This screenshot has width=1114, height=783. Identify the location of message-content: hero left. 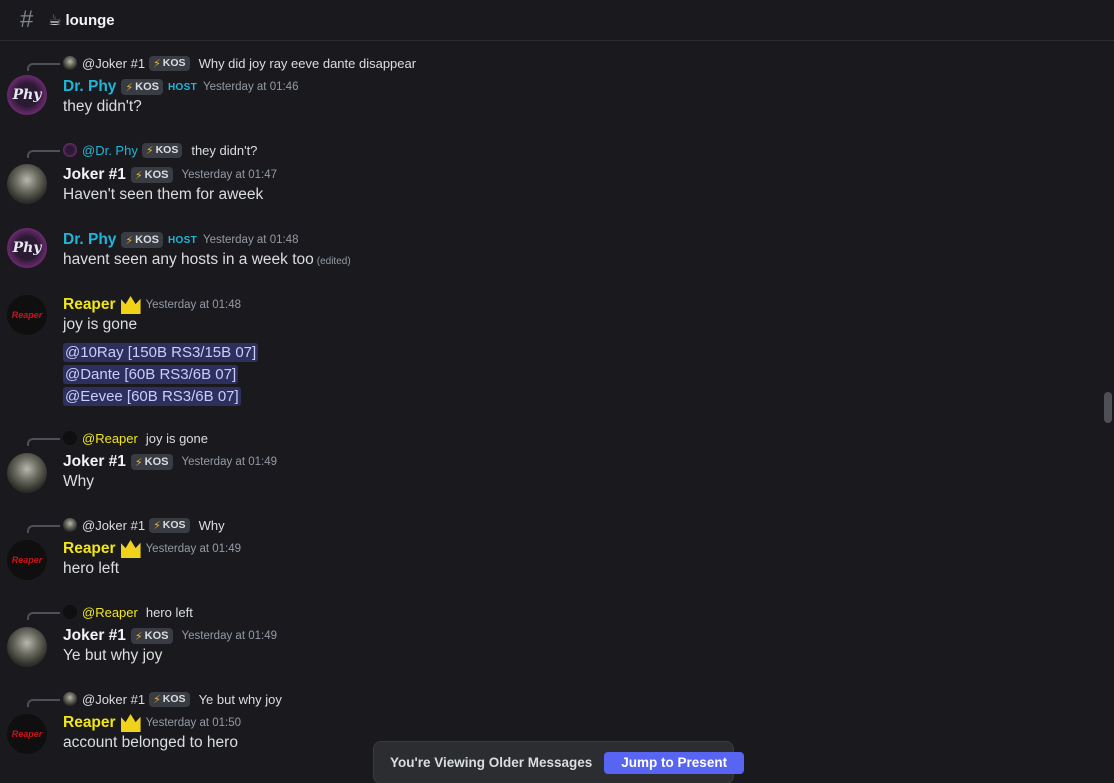
(91, 568).